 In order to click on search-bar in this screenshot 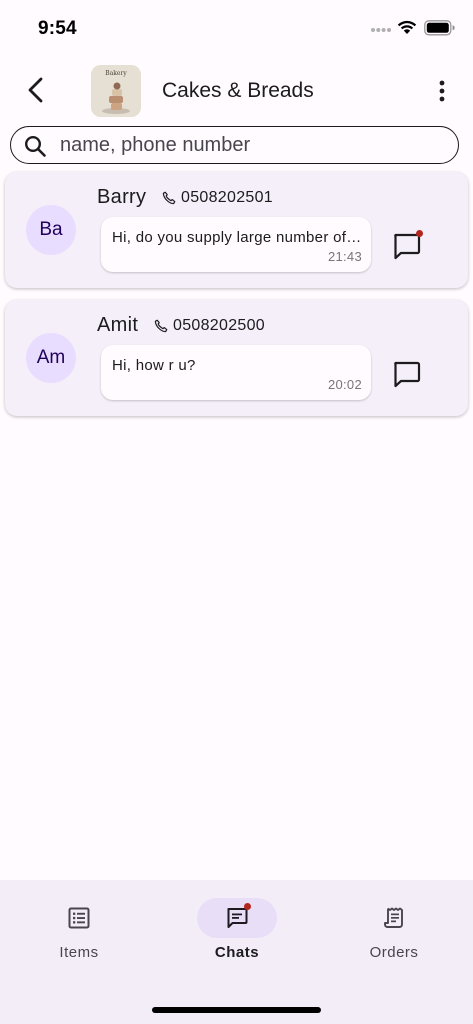, I will do `click(234, 145)`.